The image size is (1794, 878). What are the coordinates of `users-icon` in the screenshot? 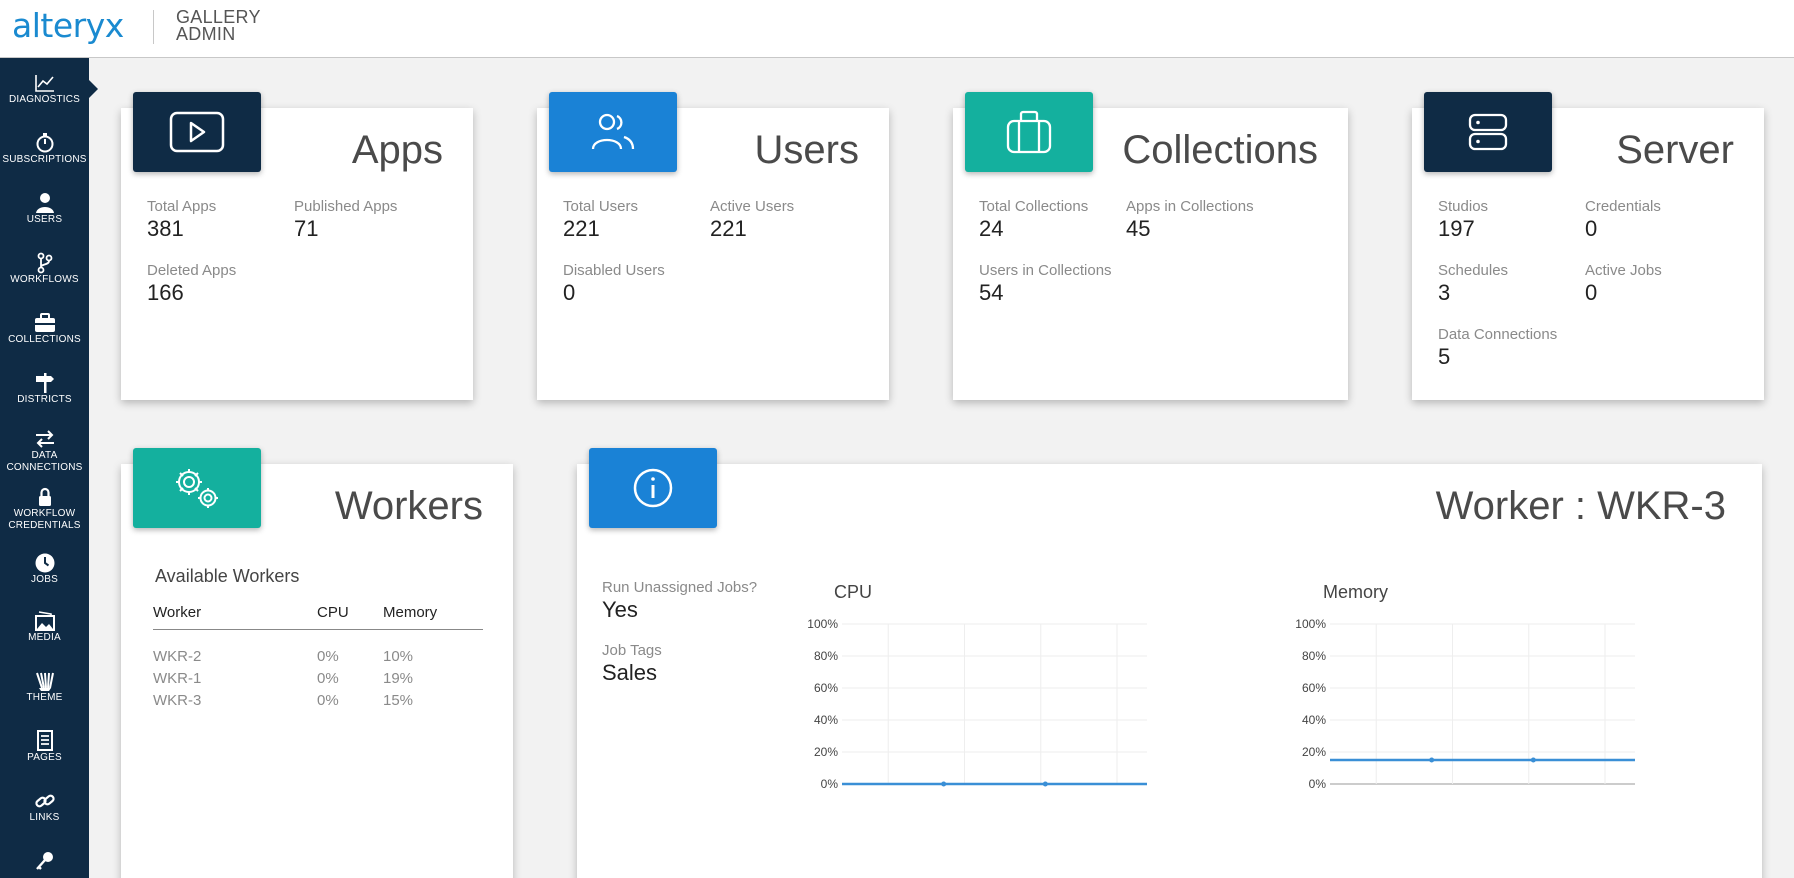 It's located at (613, 131).